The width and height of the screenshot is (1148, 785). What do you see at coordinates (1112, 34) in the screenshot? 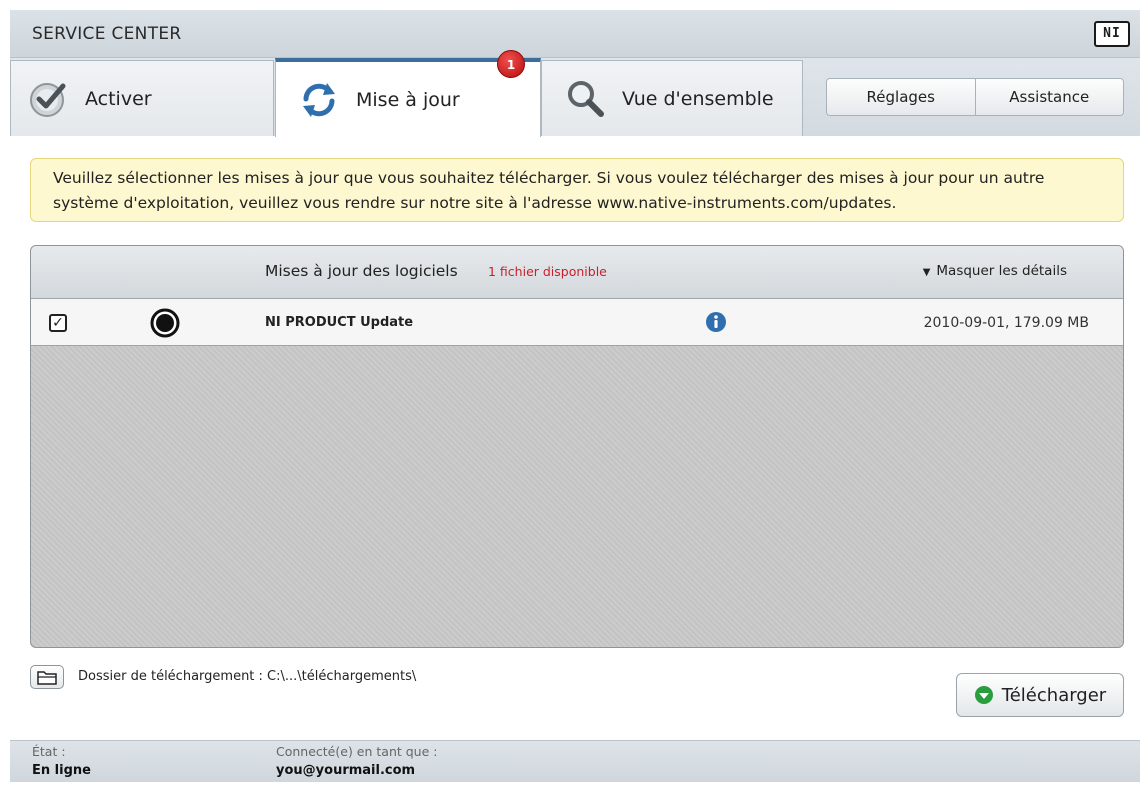
I see `ni-logo: NI` at bounding box center [1112, 34].